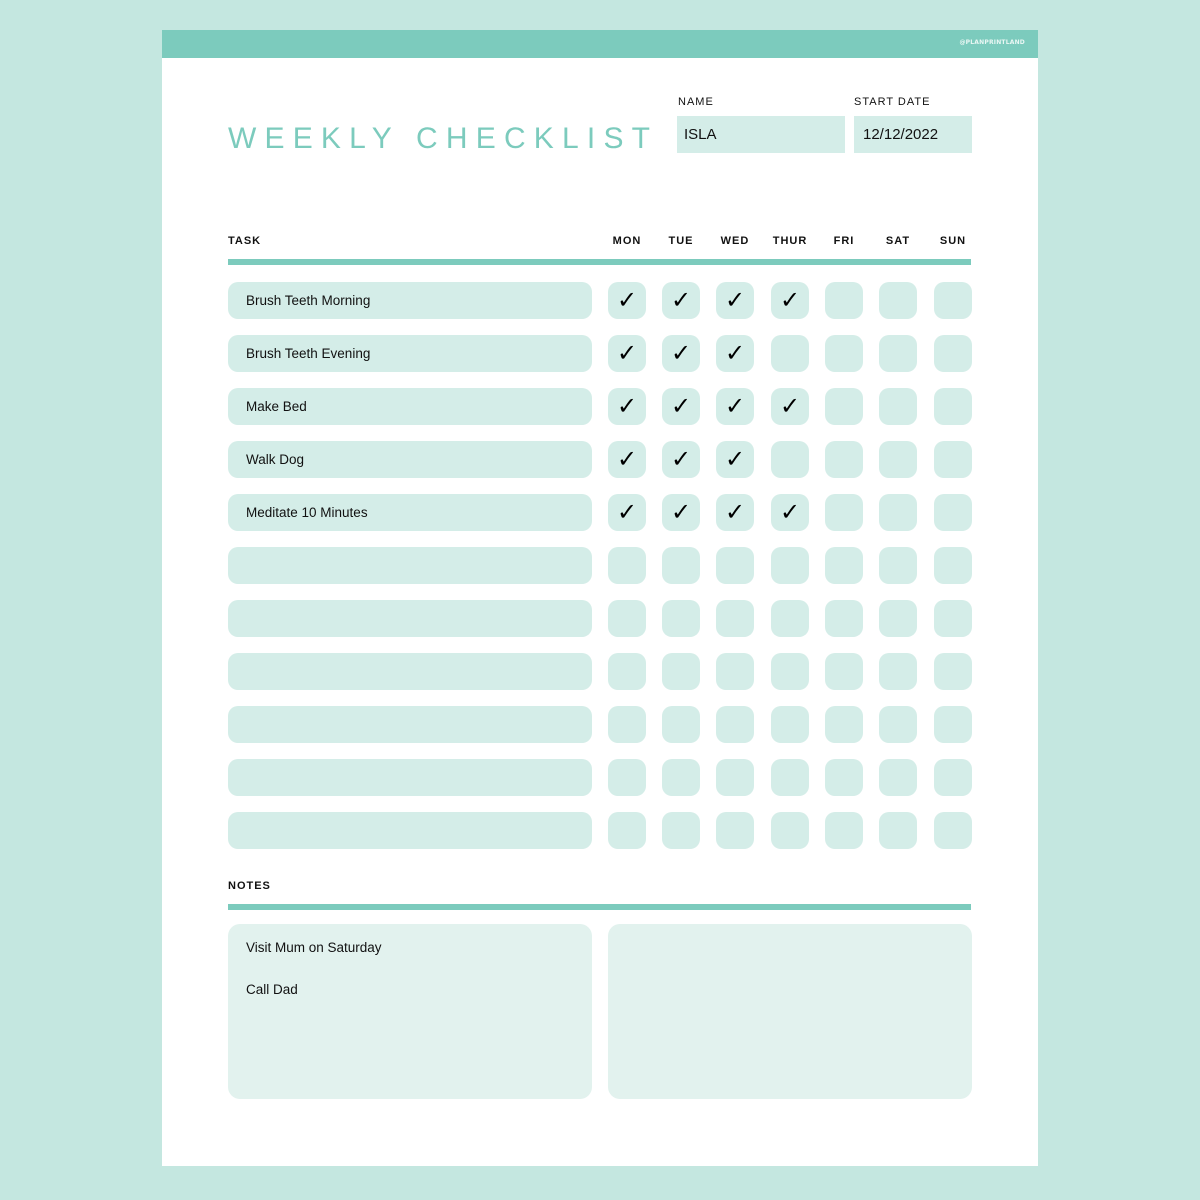 The image size is (1200, 1200). I want to click on task-field: Meditate 10 Minutes, so click(410, 512).